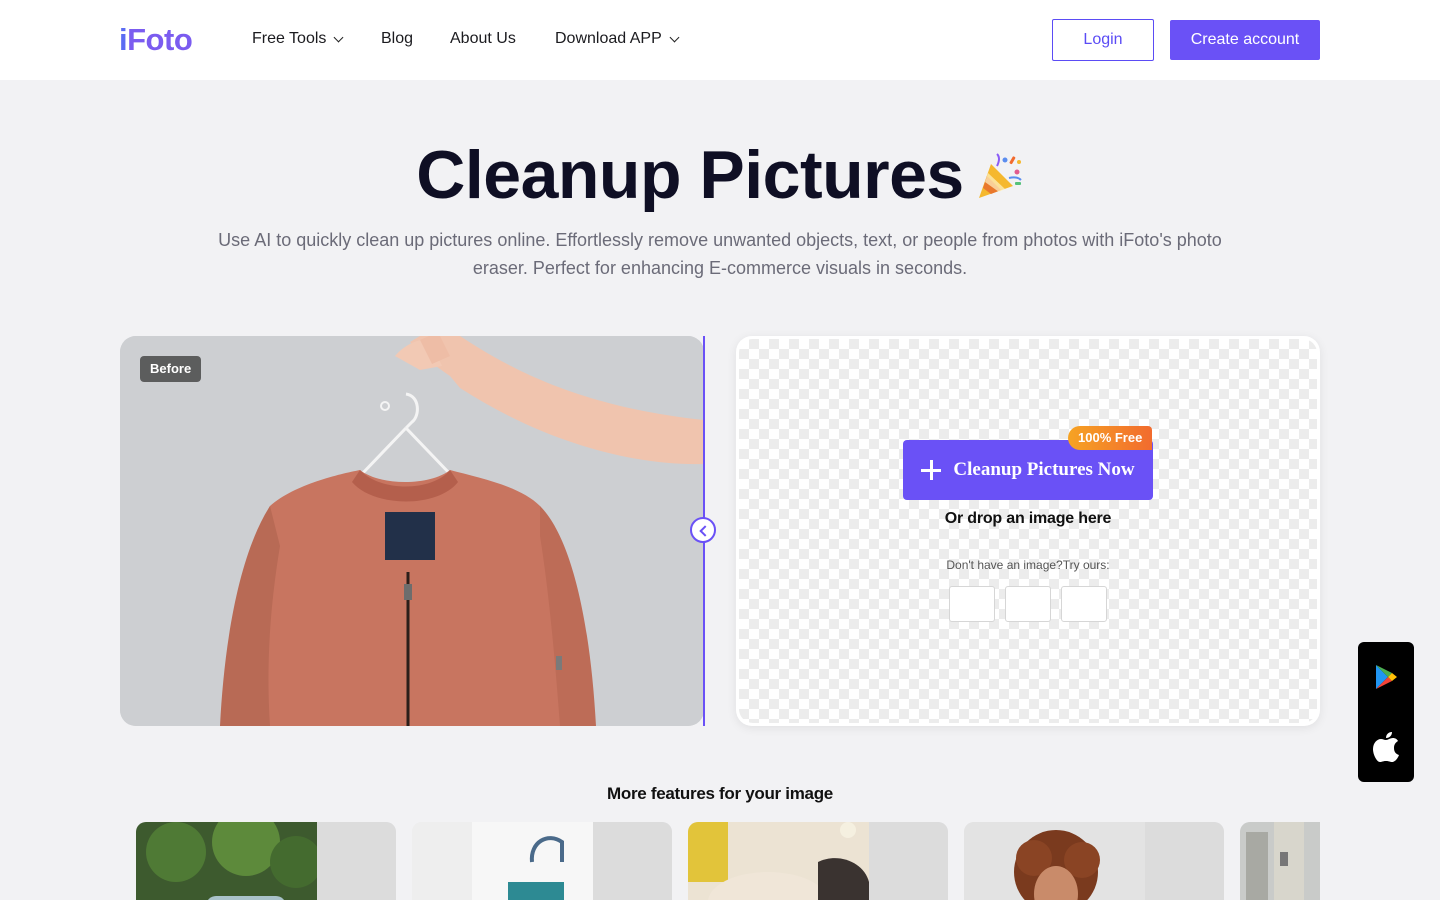  Describe the element at coordinates (1386, 712) in the screenshot. I see `app-download-panel` at that location.